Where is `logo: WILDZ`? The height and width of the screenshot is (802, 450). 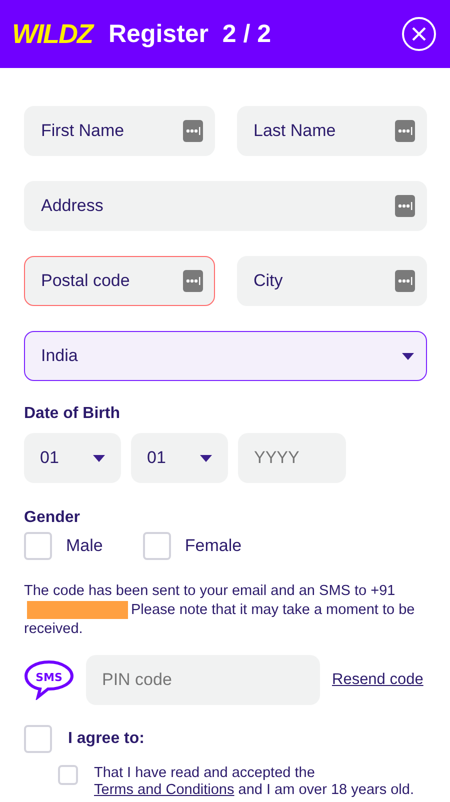 logo: WILDZ is located at coordinates (52, 34).